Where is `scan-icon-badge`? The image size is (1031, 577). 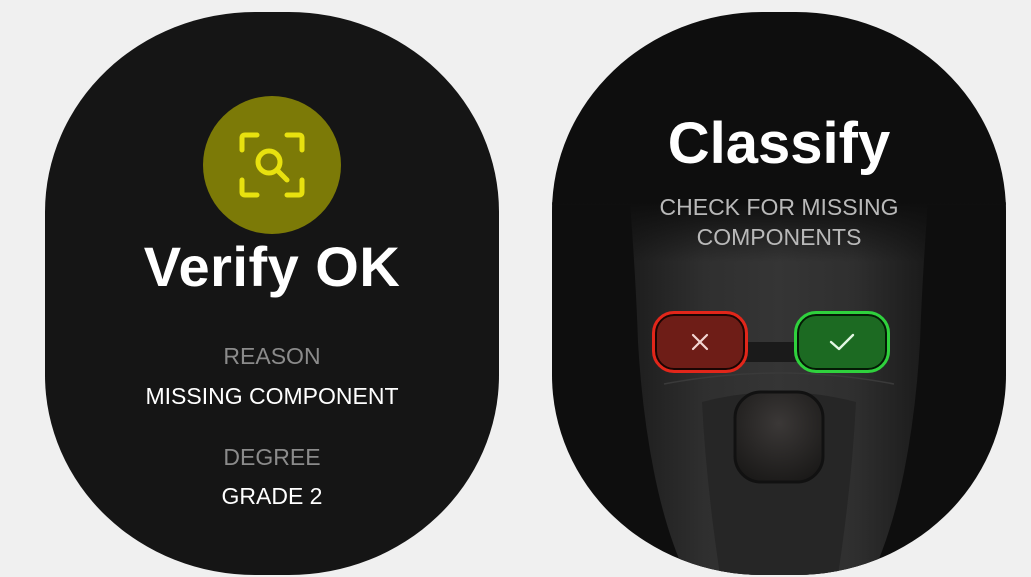 scan-icon-badge is located at coordinates (272, 165).